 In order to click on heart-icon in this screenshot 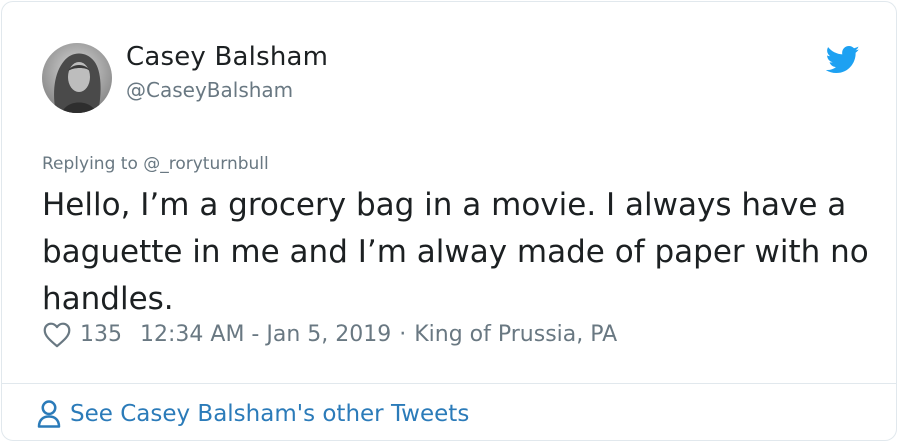, I will do `click(57, 334)`.